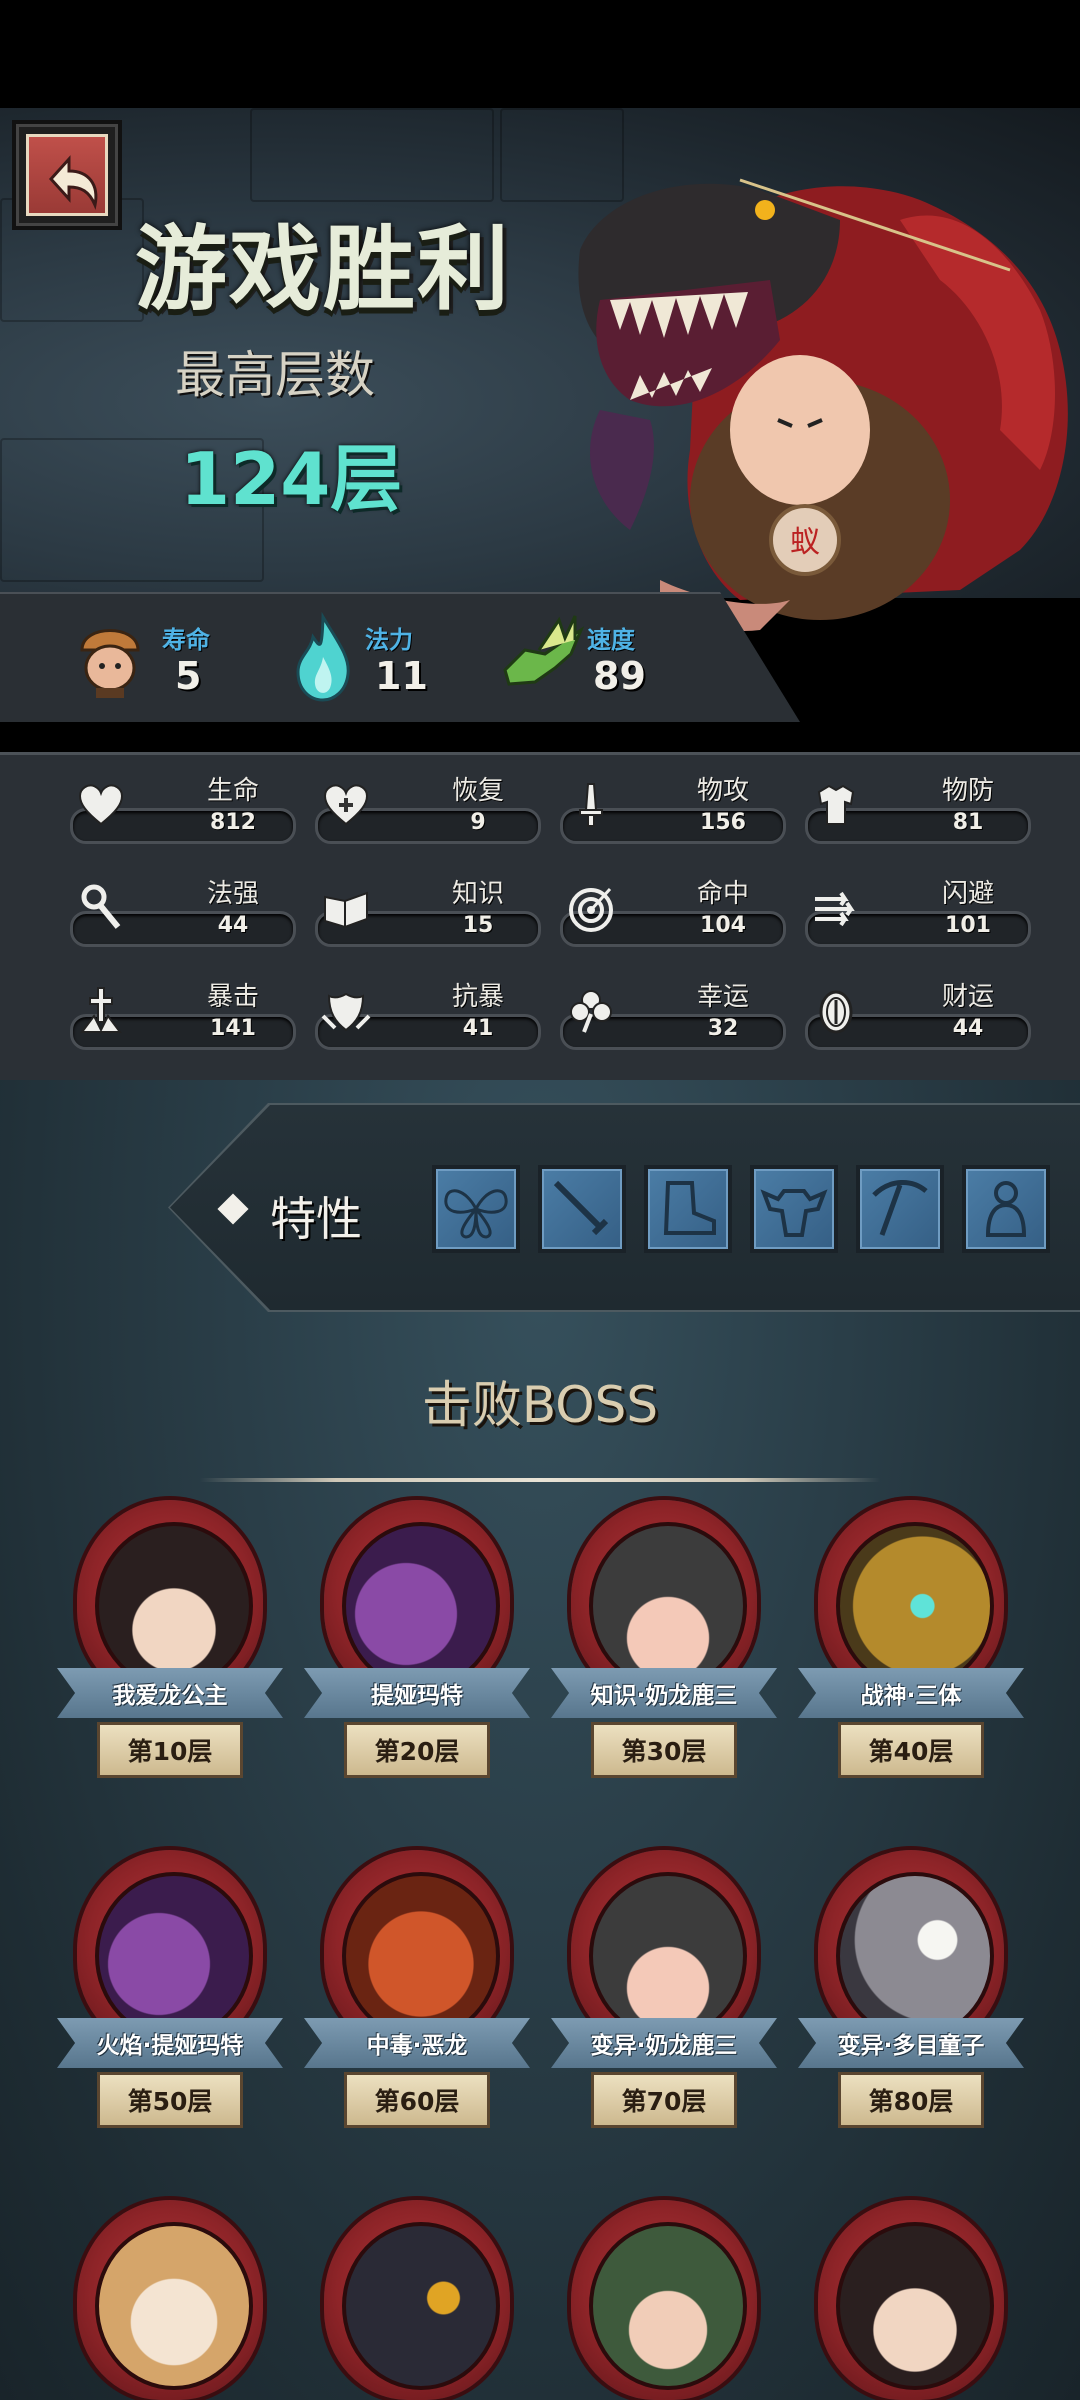 The width and height of the screenshot is (1080, 2400). I want to click on speed-value: 89, so click(619, 676).